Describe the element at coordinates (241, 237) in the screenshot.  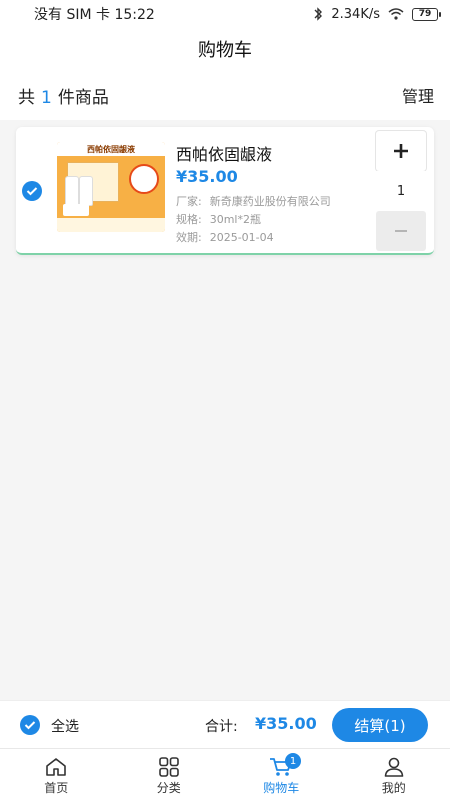
I see `expiry-value: 2025-01-04` at that location.